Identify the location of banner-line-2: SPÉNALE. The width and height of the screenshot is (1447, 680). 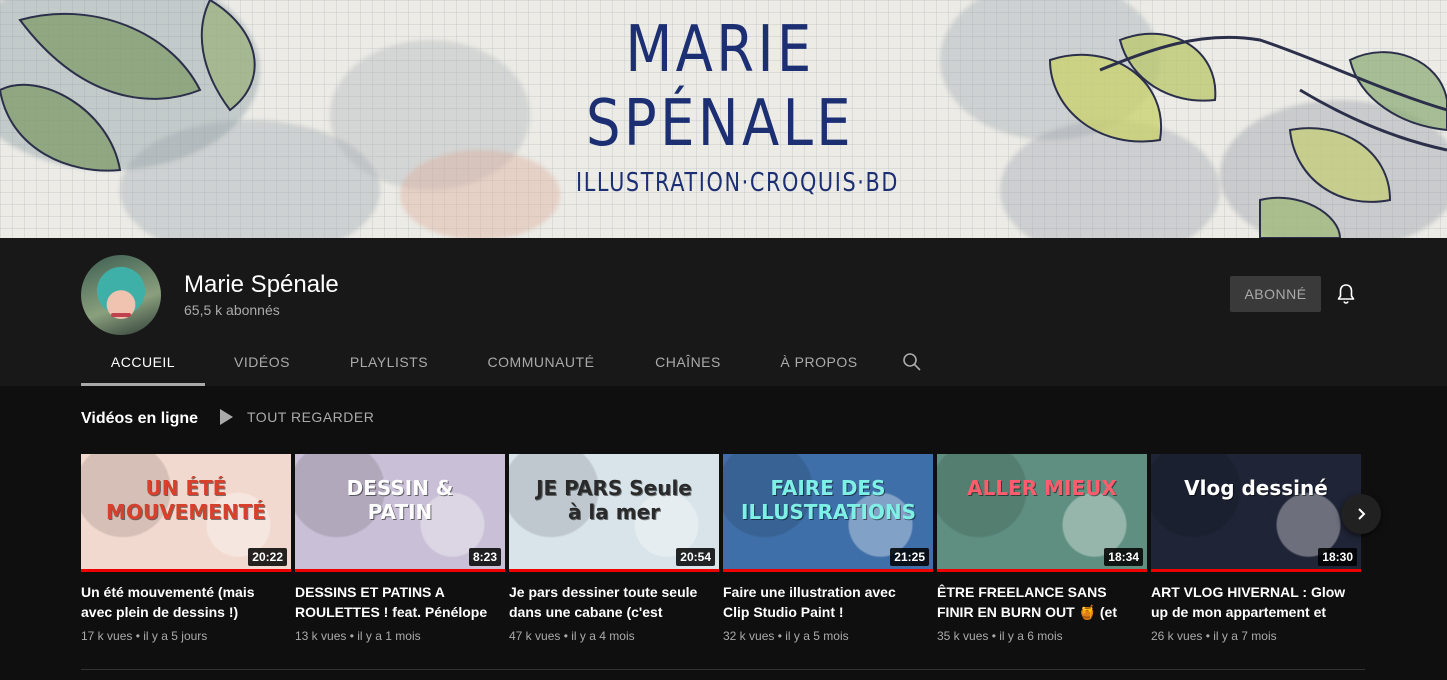
(720, 124).